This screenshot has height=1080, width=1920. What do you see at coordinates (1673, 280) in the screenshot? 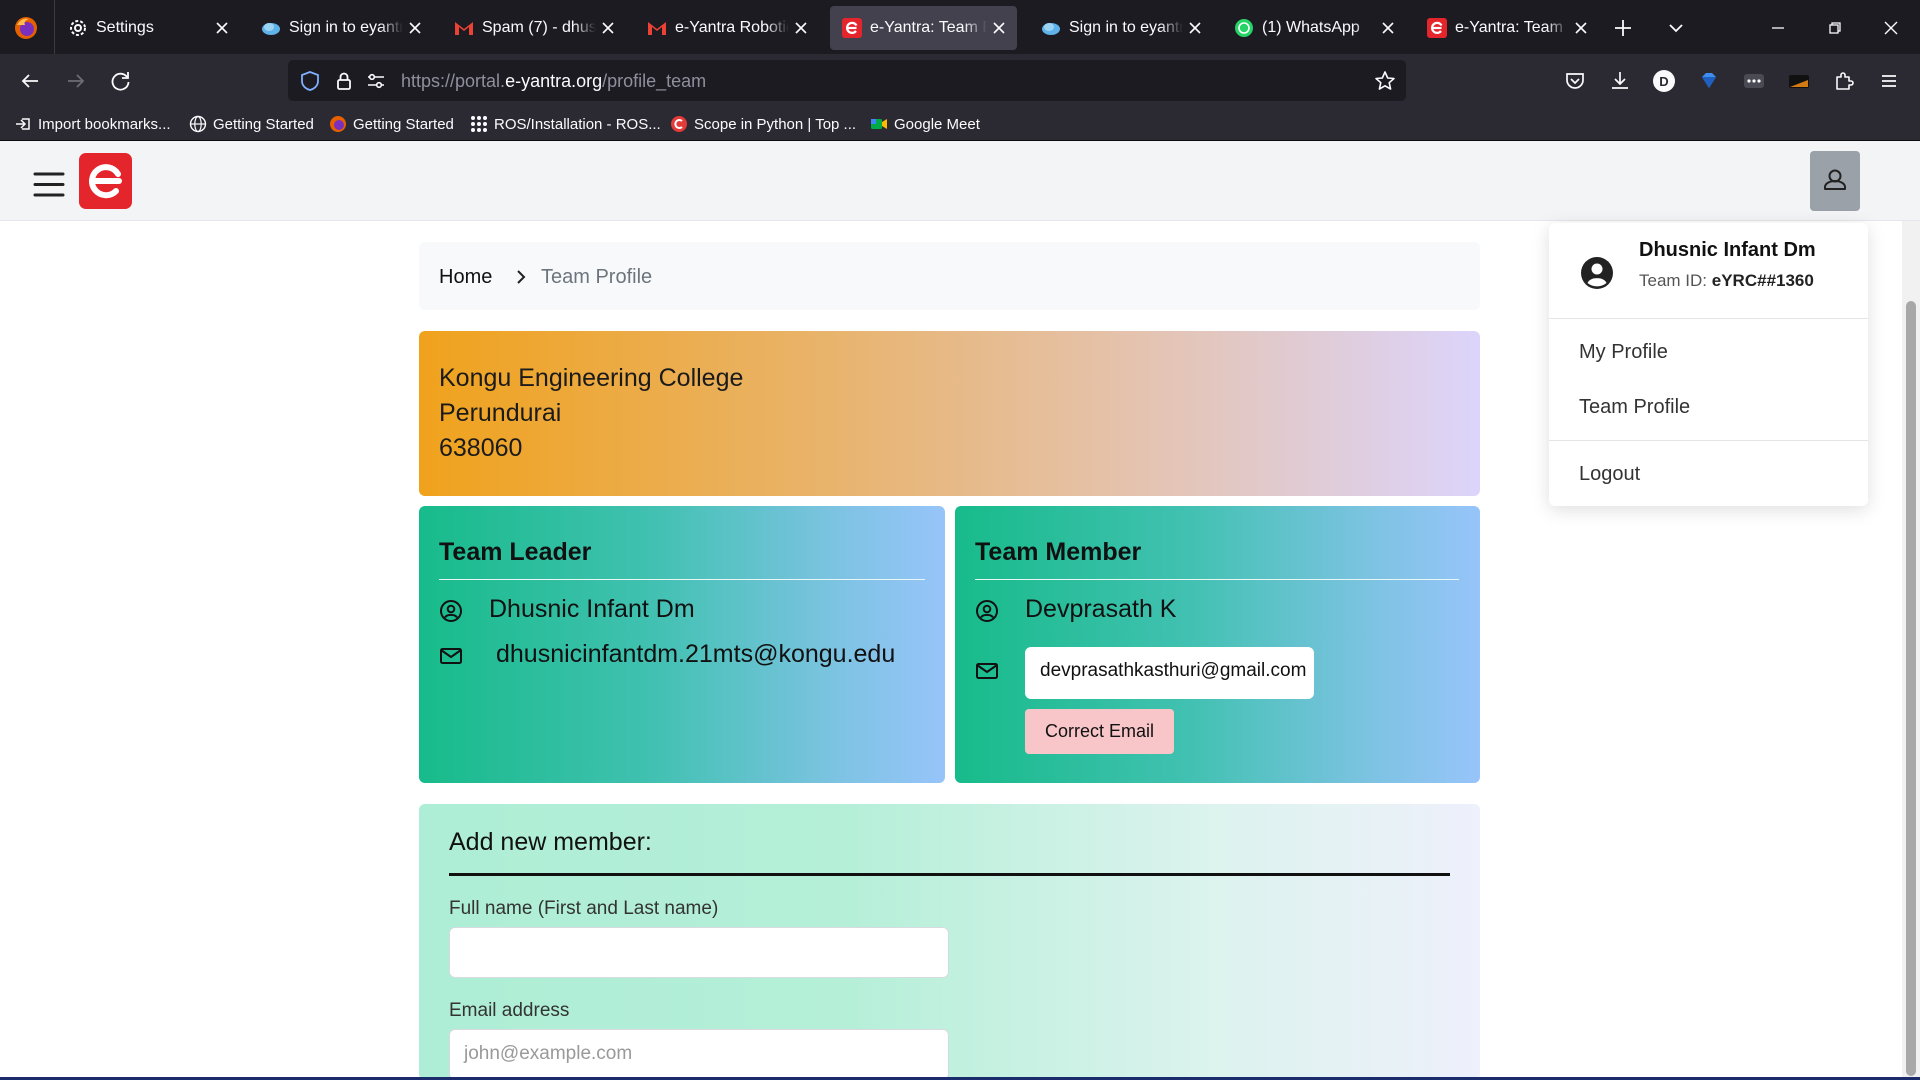
I see `team-id-label: Team ID:` at bounding box center [1673, 280].